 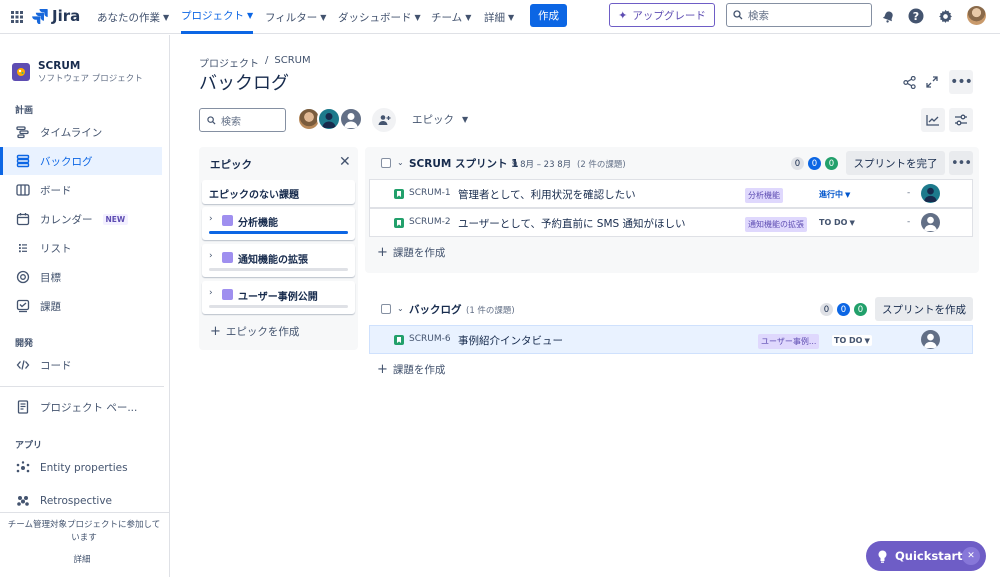 What do you see at coordinates (499, 17) in the screenshot?
I see `nav-more: 詳細 ▼` at bounding box center [499, 17].